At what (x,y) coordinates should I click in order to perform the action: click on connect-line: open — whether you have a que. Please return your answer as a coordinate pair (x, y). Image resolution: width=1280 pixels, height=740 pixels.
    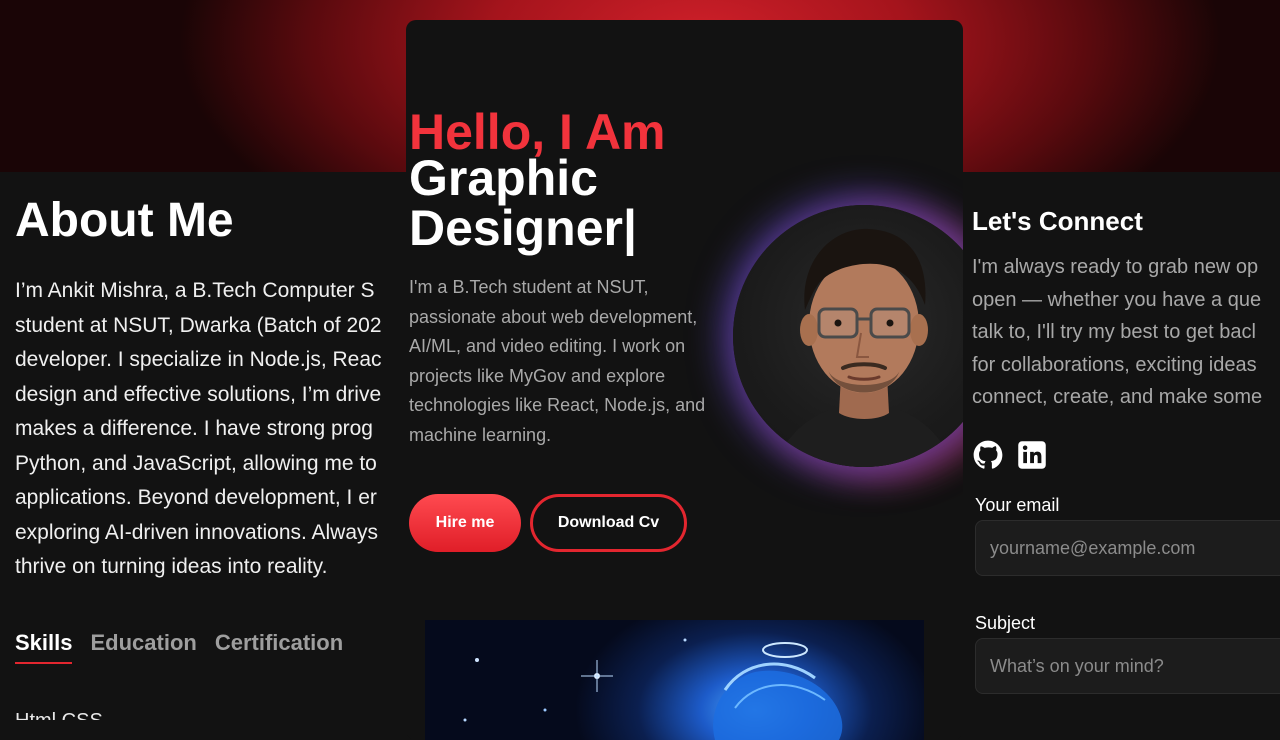
    Looking at the image, I should click on (1117, 299).